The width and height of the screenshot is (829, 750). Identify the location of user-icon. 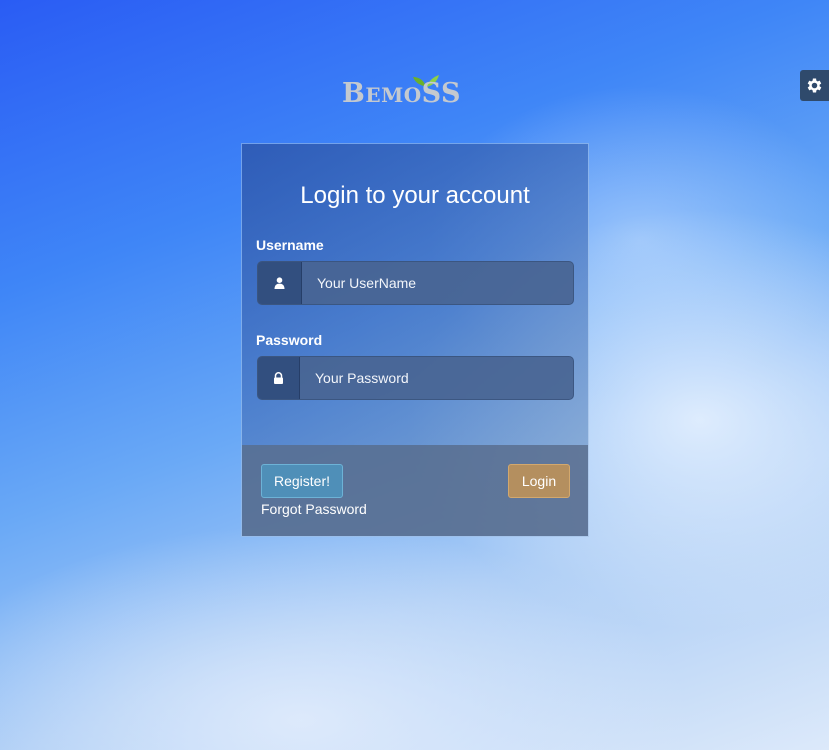
(279, 283).